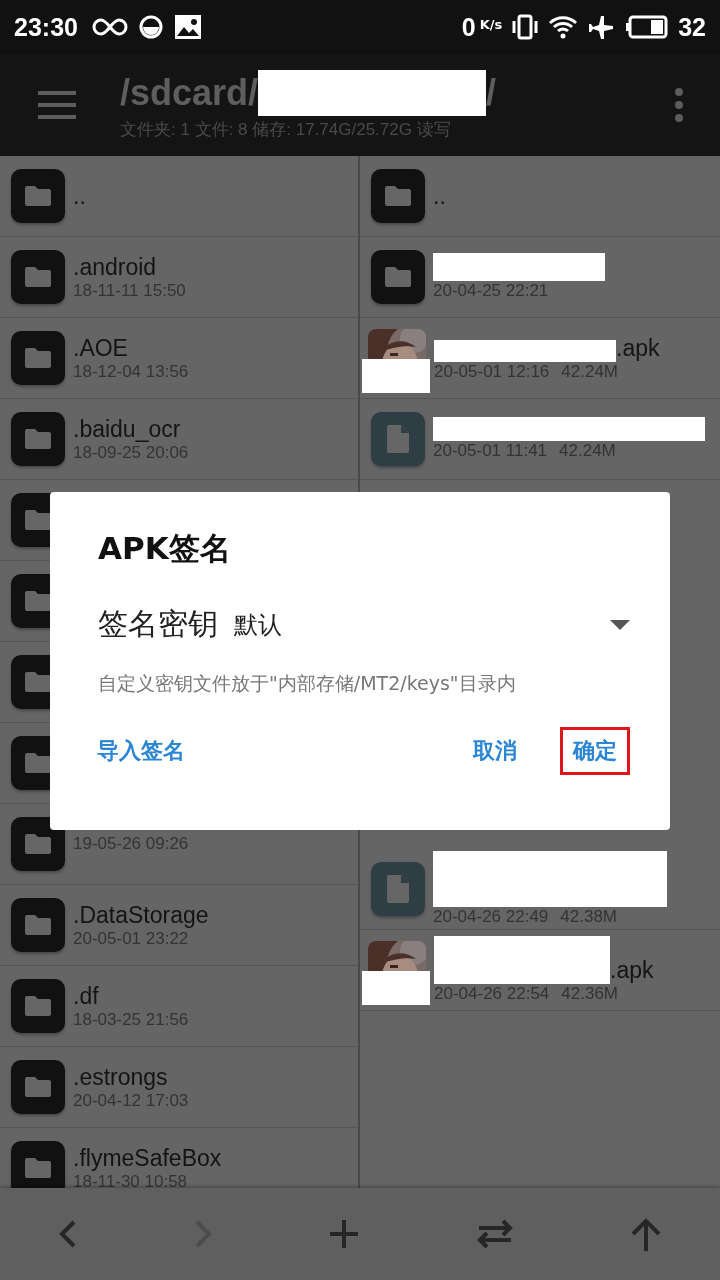  What do you see at coordinates (307, 683) in the screenshot?
I see `hint-text: 自定义密钥文件放于"内部存储/MT2/keys"目录内` at bounding box center [307, 683].